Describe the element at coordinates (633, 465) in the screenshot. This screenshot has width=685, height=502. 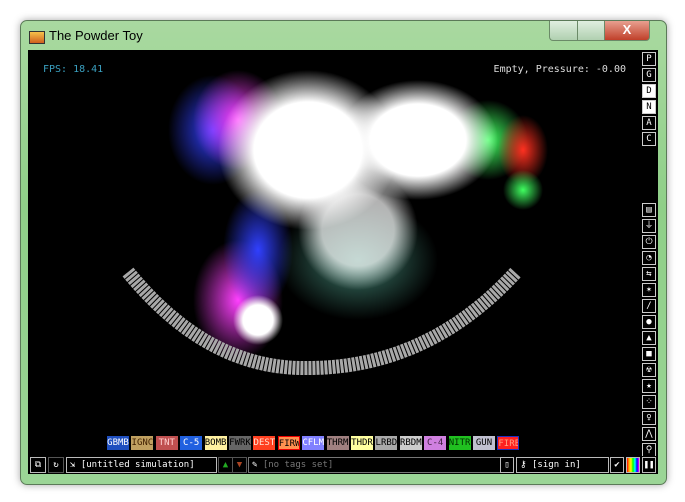
I see `render-options-button` at that location.